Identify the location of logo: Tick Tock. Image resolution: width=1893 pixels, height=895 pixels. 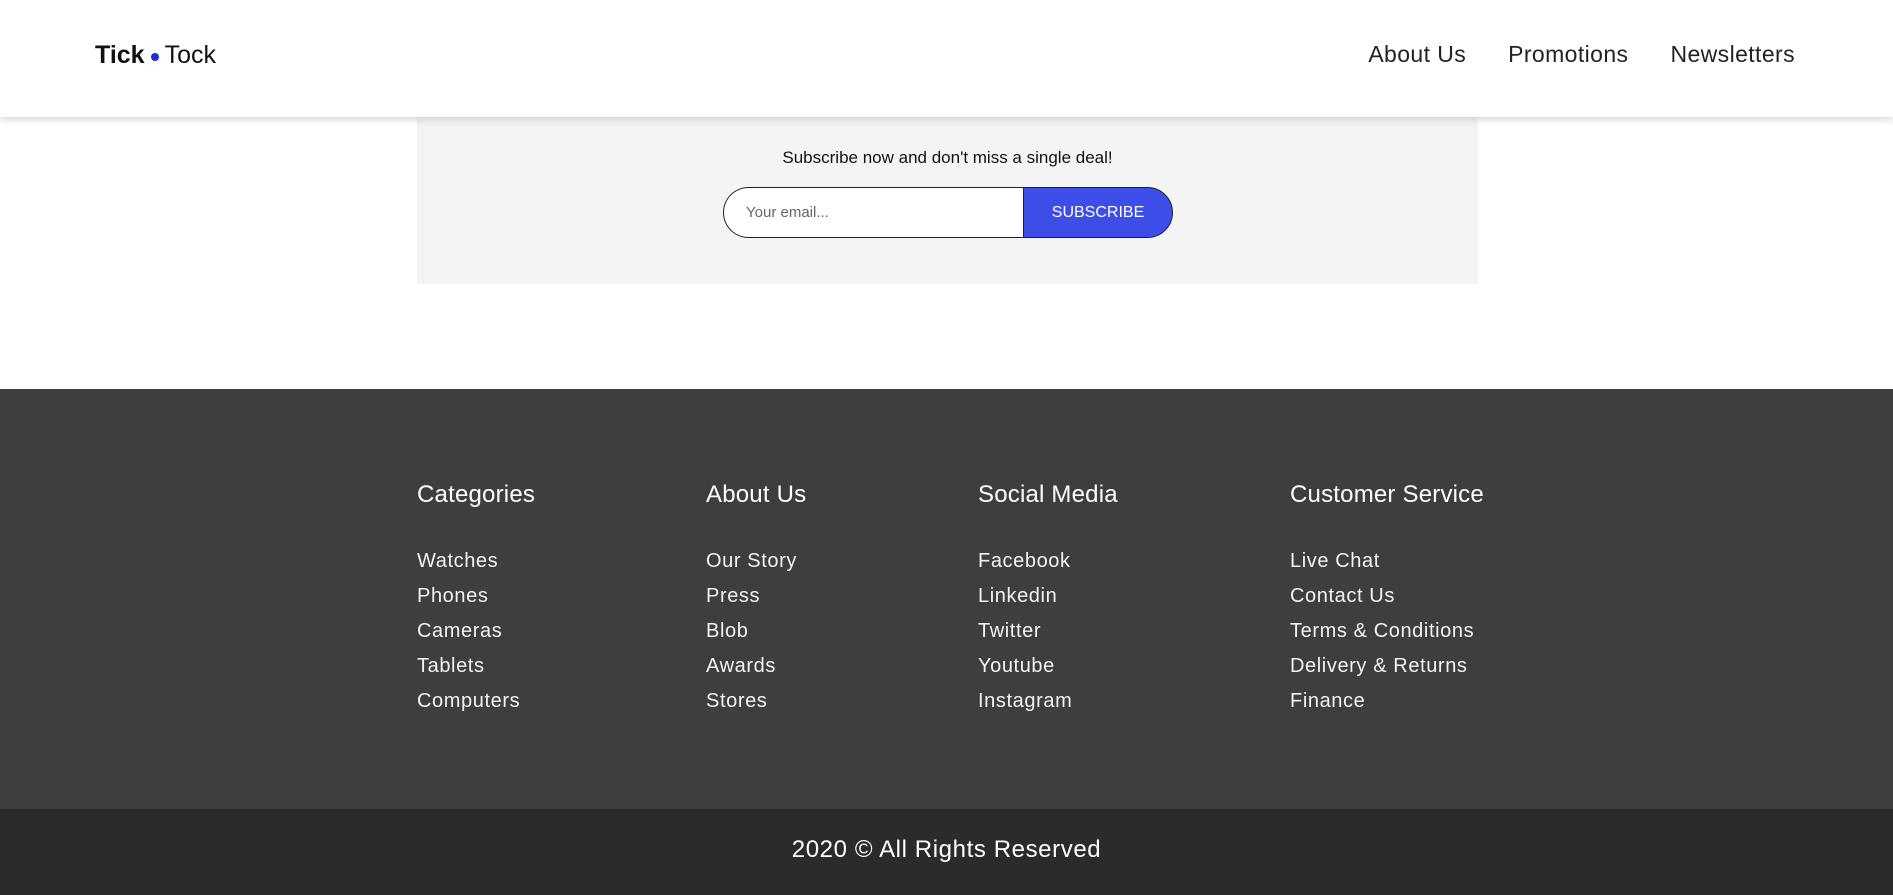
(155, 55).